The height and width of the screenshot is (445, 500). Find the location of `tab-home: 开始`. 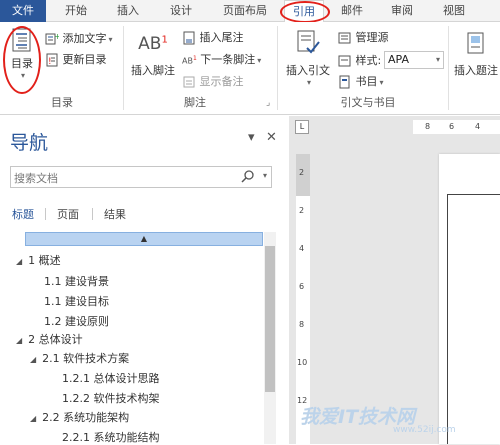

tab-home: 开始 is located at coordinates (76, 11).